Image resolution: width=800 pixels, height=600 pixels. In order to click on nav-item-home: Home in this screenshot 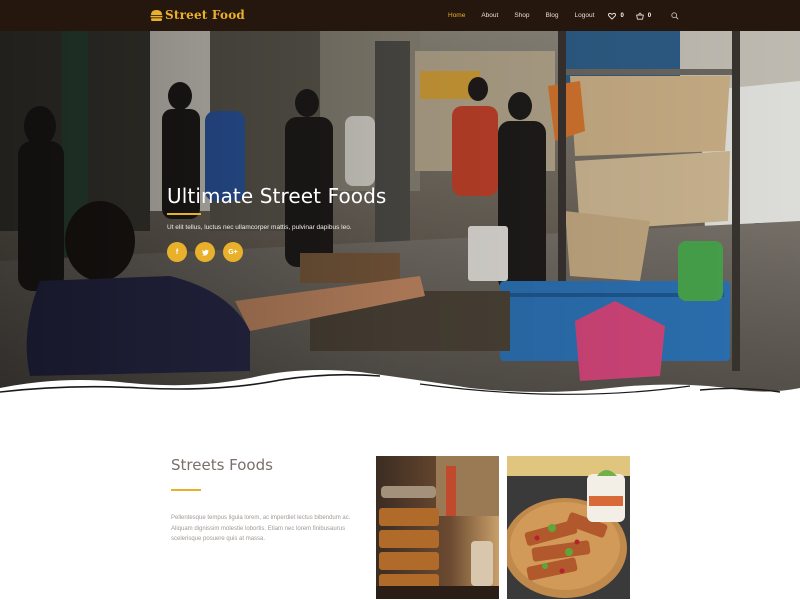, I will do `click(456, 15)`.